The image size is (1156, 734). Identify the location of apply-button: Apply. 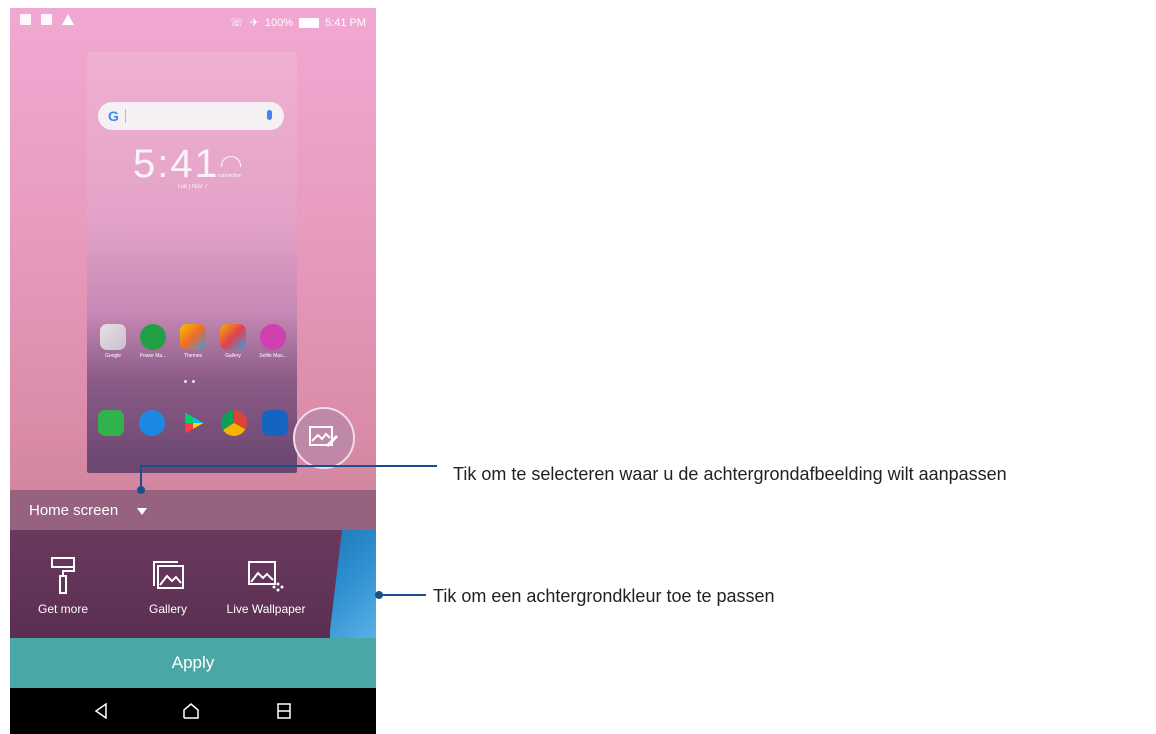
(193, 663).